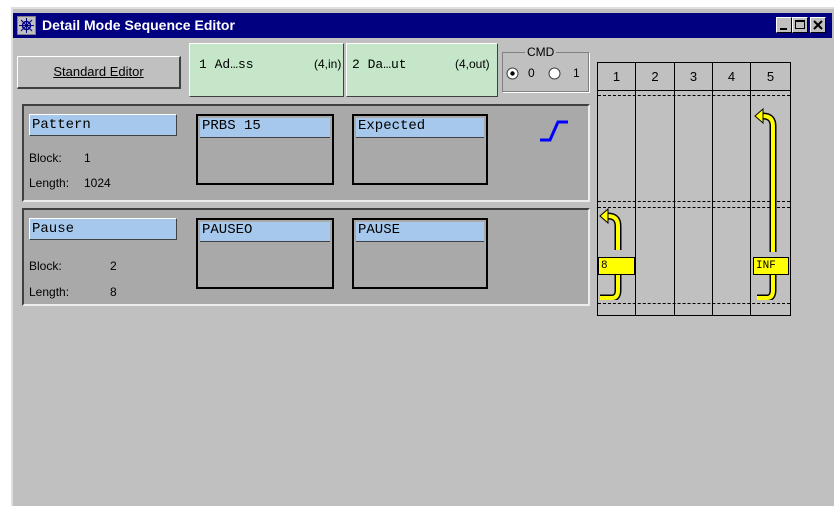 The image size is (836, 506). I want to click on cmd-option-0-label: 0, so click(531, 73).